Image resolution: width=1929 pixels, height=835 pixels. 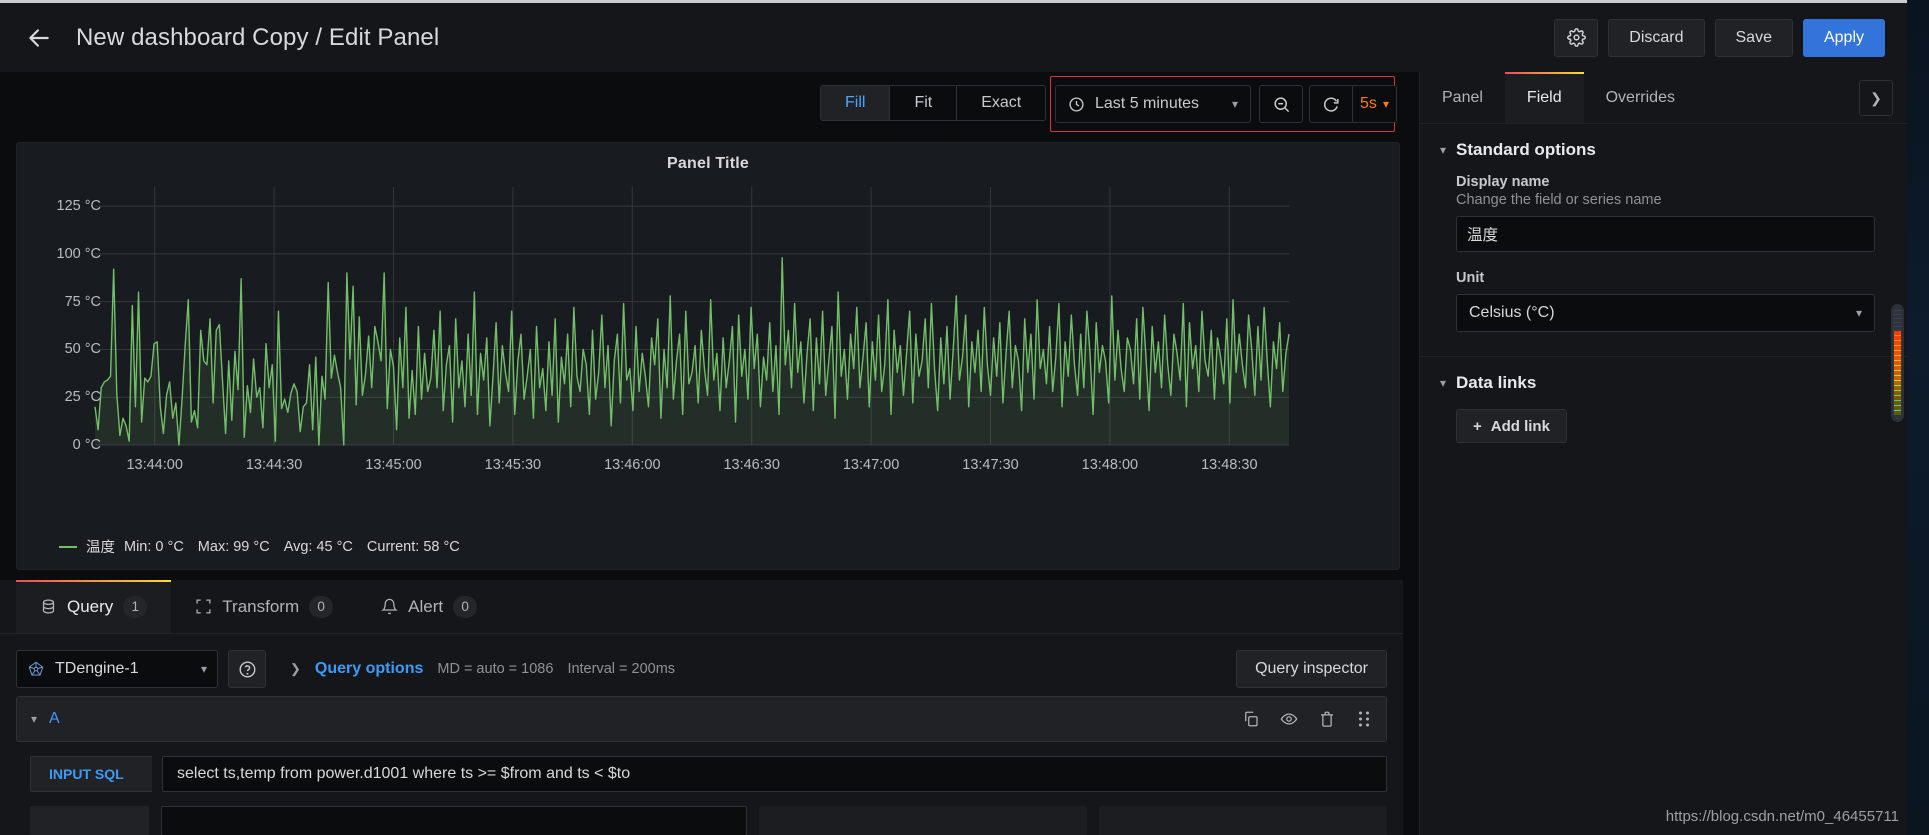 What do you see at coordinates (1327, 719) in the screenshot?
I see `trash-icon` at bounding box center [1327, 719].